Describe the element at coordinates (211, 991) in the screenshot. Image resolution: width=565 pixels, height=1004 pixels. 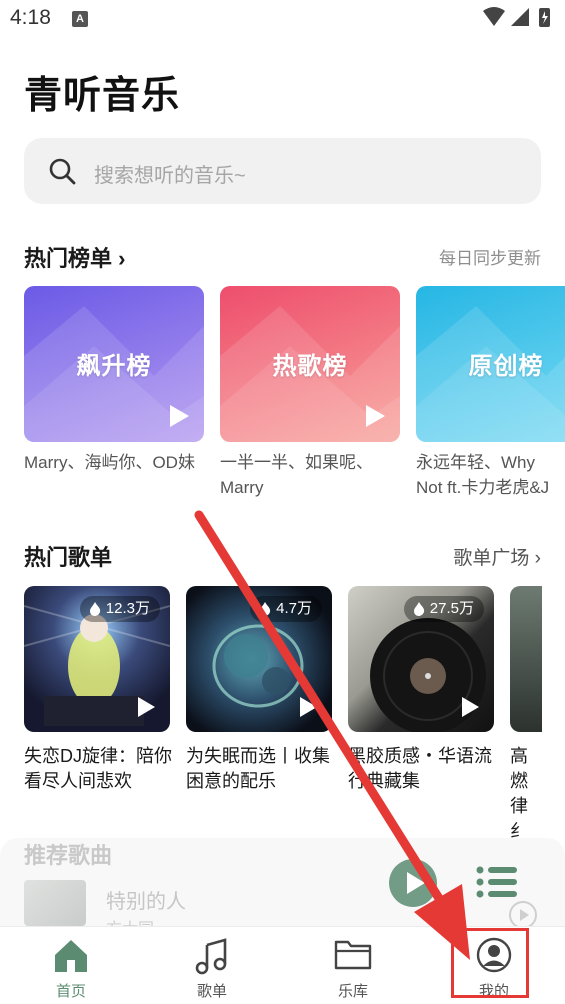
I see `nav-label: 歌单` at that location.